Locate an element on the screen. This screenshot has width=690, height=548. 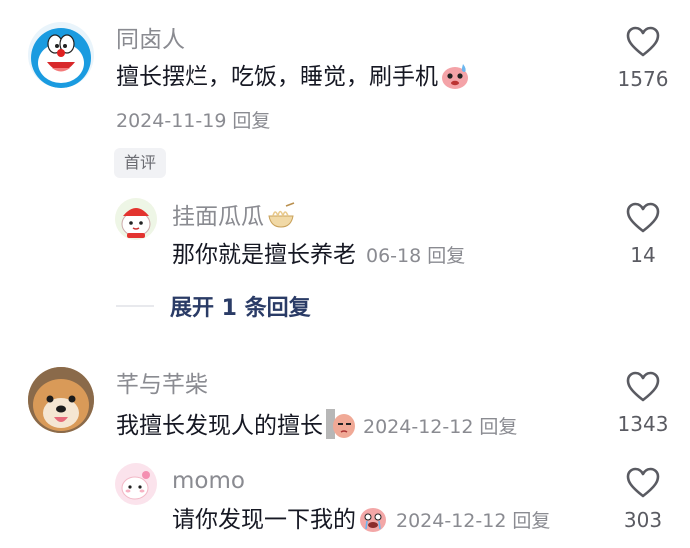
shiba-dog-avatar-icon is located at coordinates (61, 400).